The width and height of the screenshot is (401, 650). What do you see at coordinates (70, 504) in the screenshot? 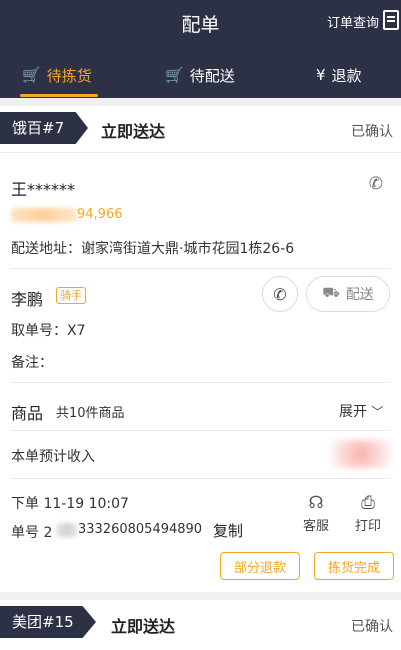
I see `order-time: 下单 11-19 10:07` at bounding box center [70, 504].